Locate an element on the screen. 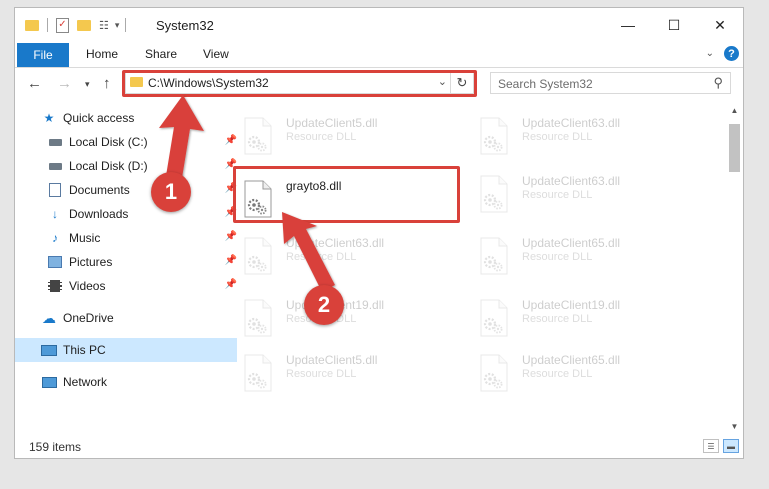  sidebar-item-label: Documents is located at coordinates (99, 190).